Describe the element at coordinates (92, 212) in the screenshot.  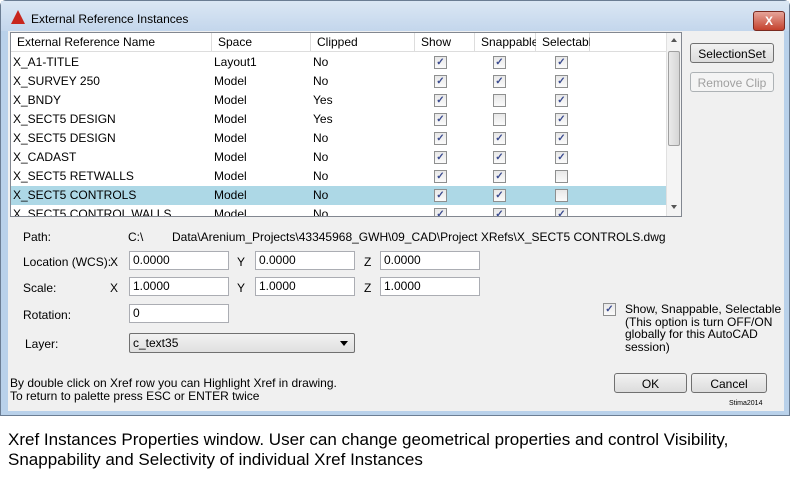
I see `xref-name-cell: X_SECT5 CONTROL WALLS` at that location.